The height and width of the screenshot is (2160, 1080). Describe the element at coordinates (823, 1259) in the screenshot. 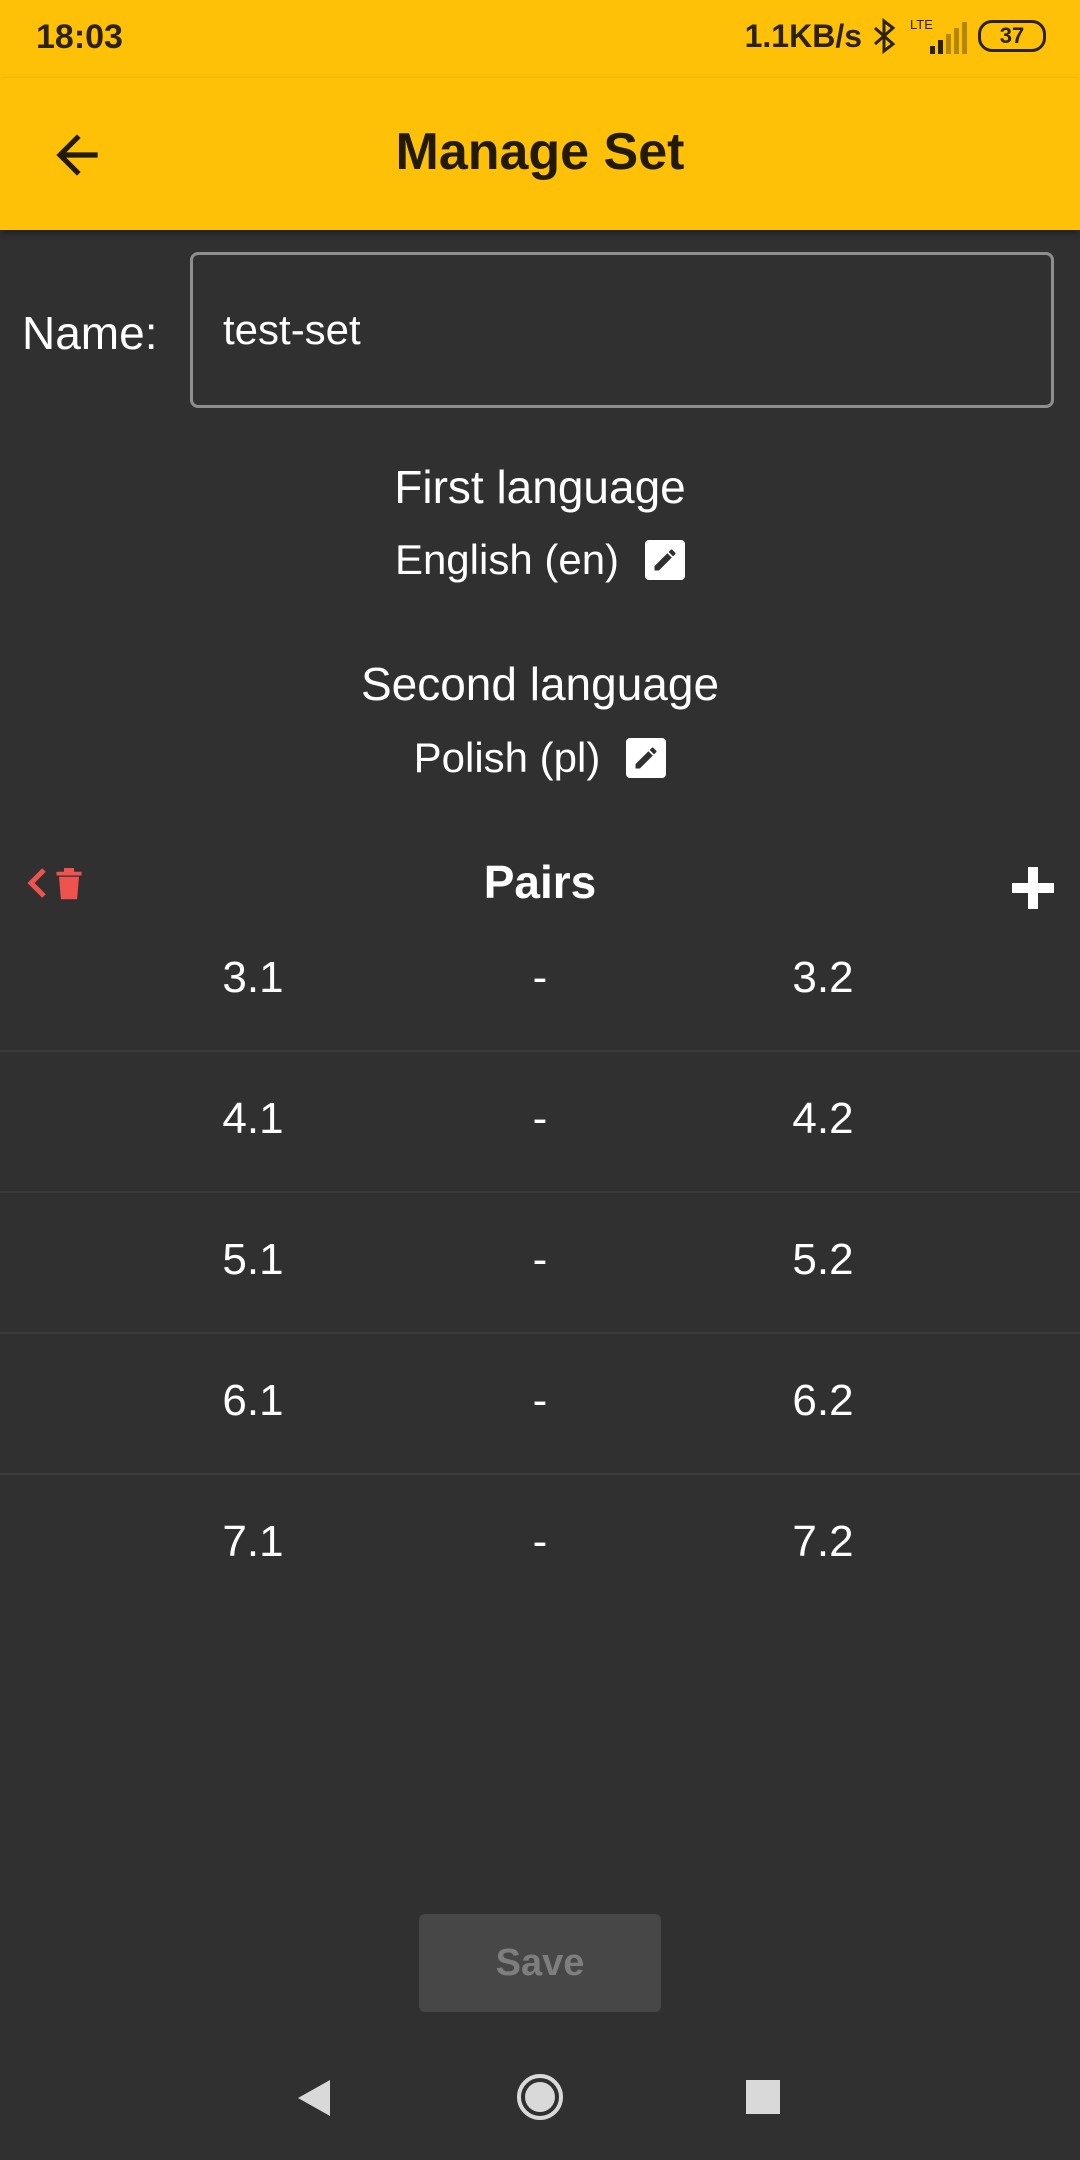

I see `pair-second: 5.2` at that location.